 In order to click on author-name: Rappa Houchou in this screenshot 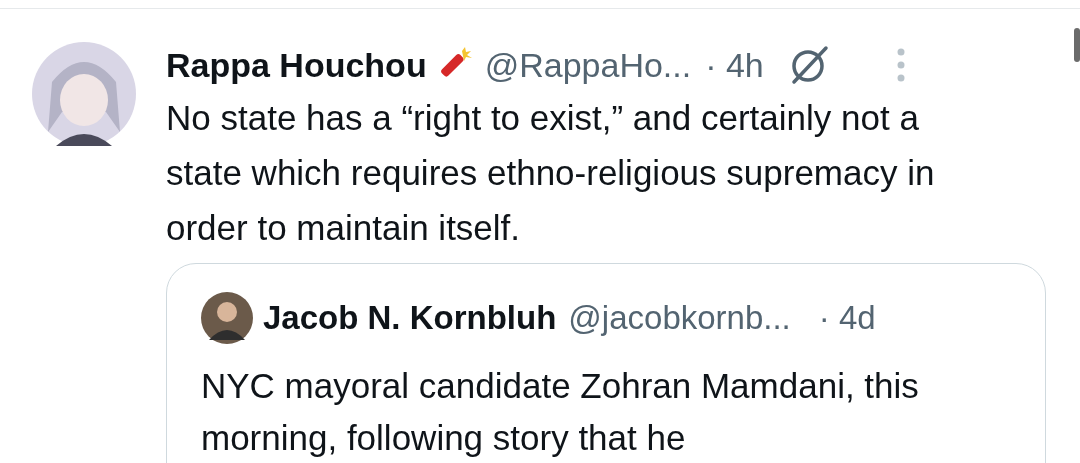, I will do `click(296, 65)`.